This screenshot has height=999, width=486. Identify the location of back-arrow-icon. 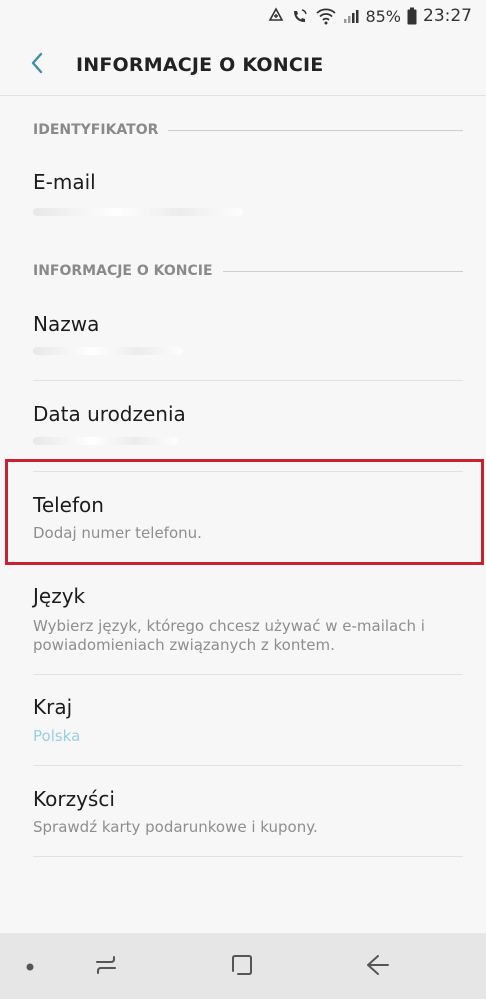
(378, 967).